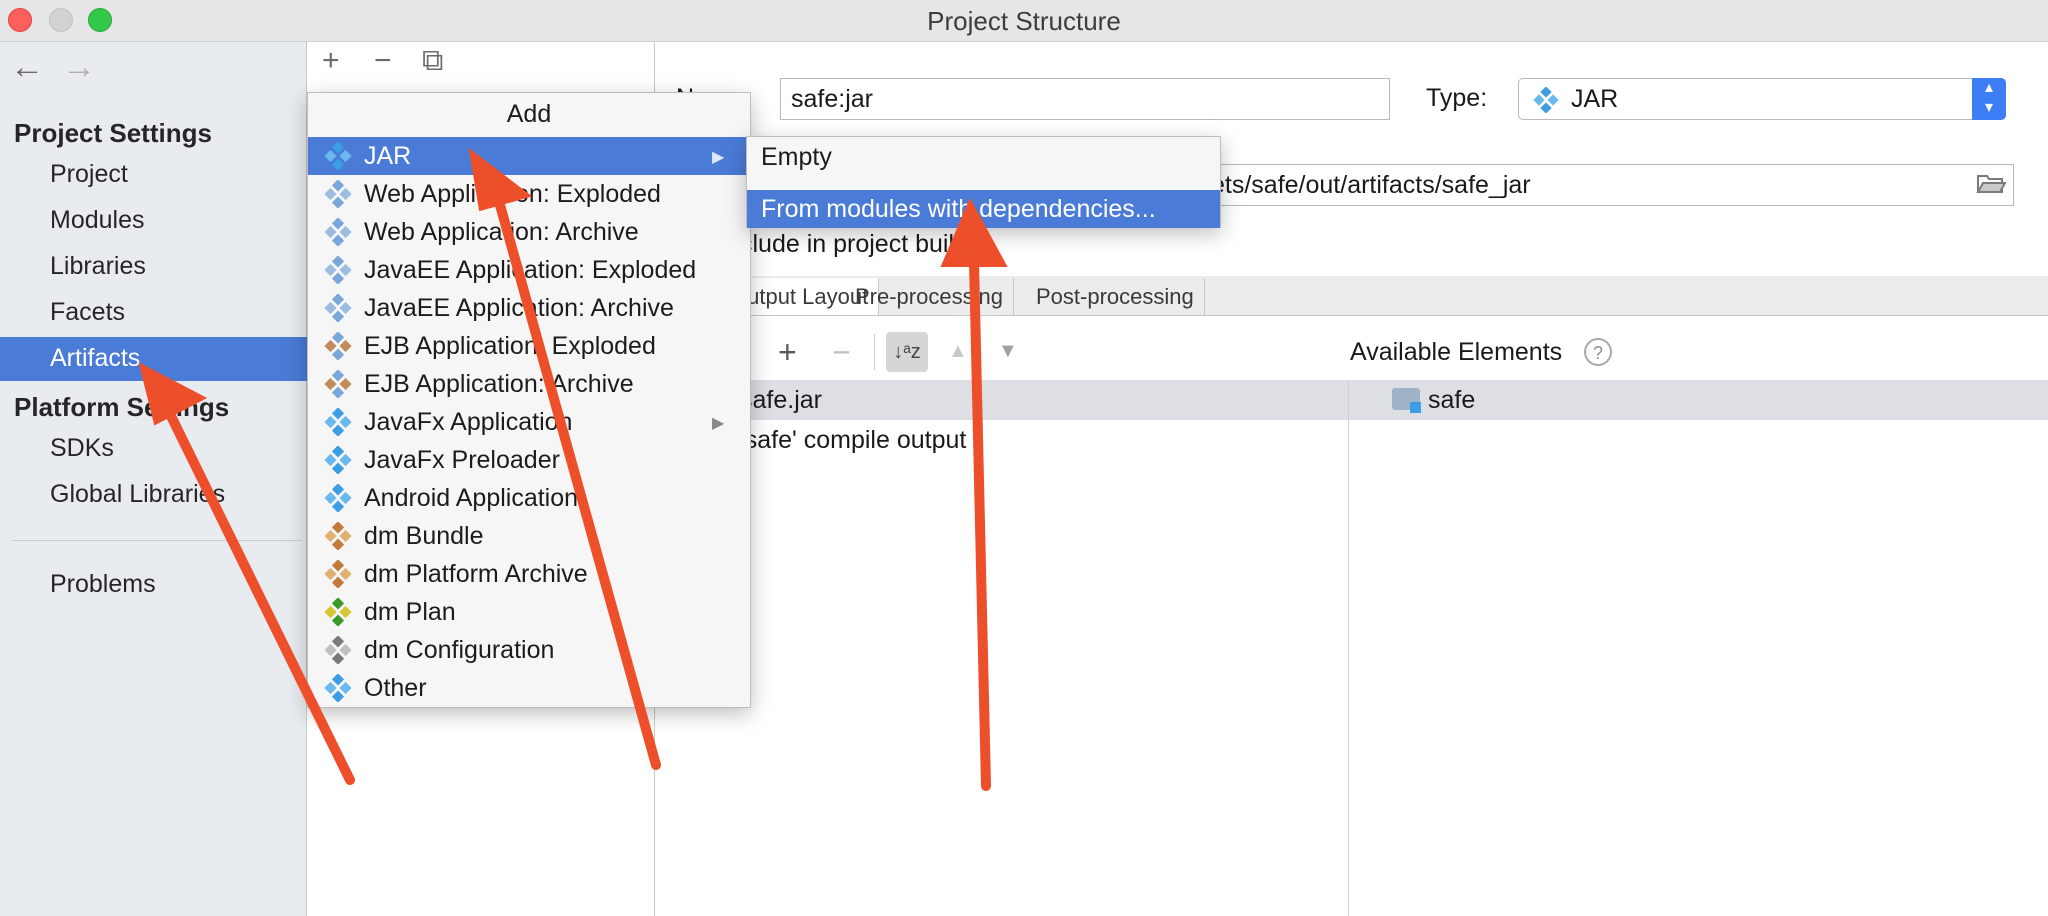  What do you see at coordinates (529, 688) in the screenshot?
I see `menu-item-other: Other` at bounding box center [529, 688].